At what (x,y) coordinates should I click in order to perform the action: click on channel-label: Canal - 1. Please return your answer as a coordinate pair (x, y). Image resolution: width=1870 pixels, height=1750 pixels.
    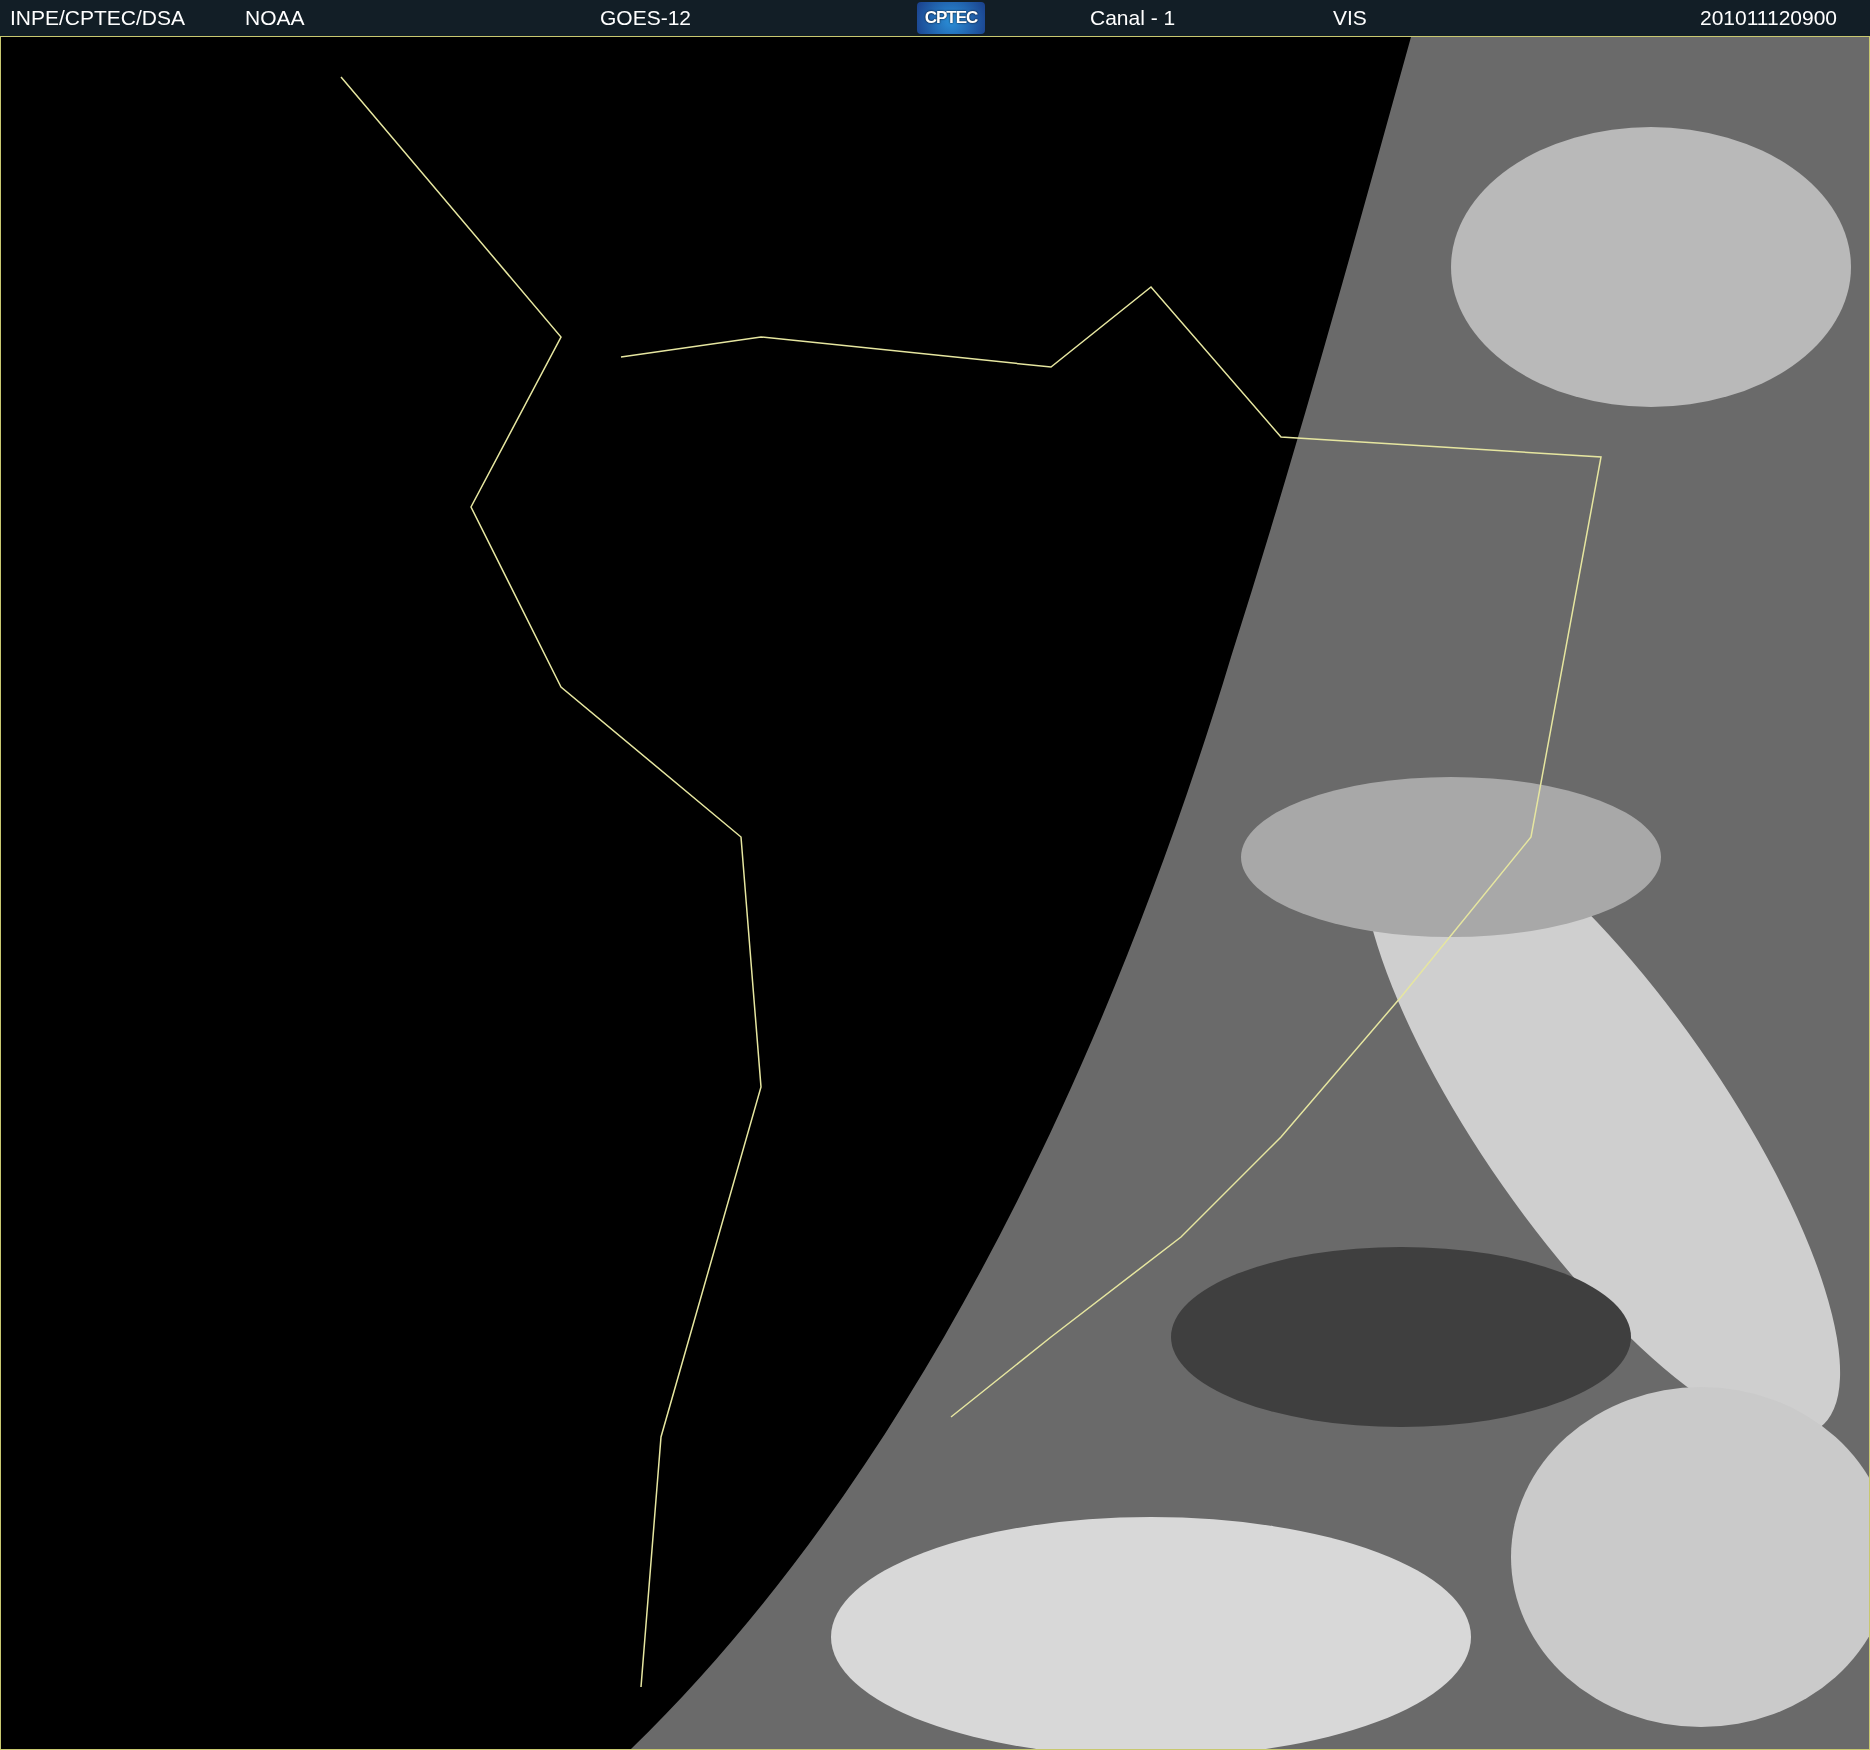
    Looking at the image, I should click on (1133, 18).